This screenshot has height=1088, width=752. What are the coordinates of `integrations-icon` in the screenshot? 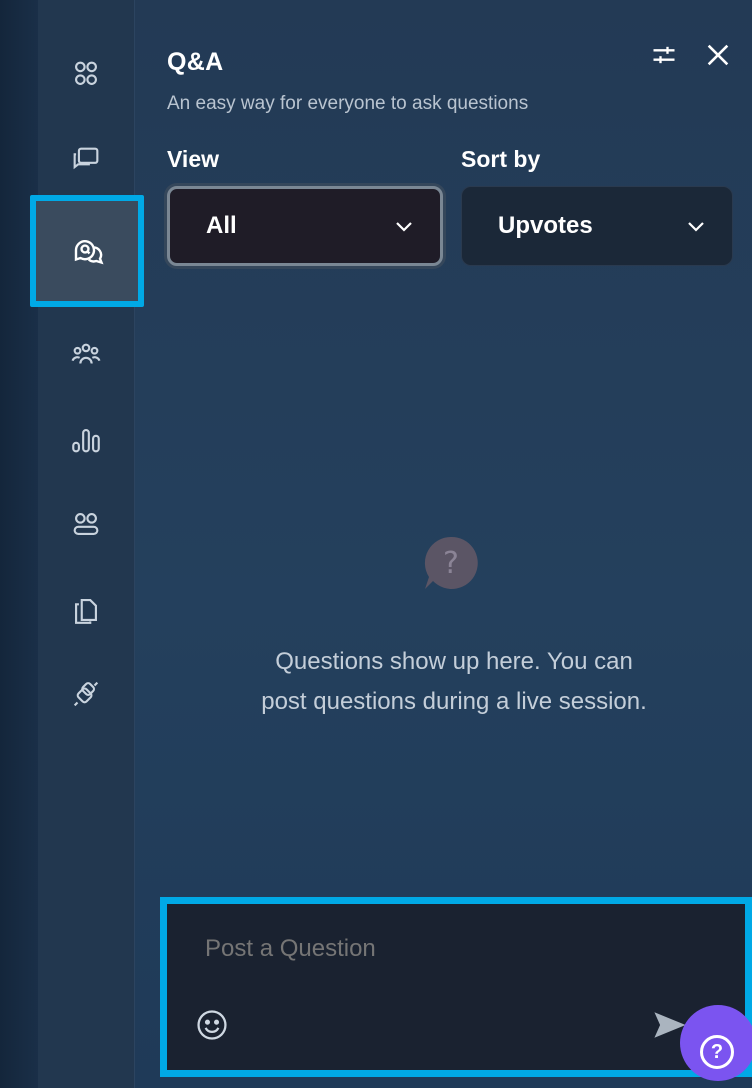 It's located at (86, 694).